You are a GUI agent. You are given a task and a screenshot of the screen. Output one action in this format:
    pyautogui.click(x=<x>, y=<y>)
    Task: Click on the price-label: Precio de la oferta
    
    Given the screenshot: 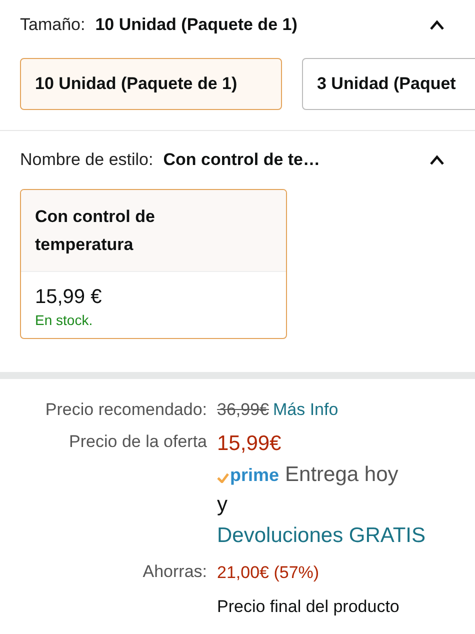 What is the action you would take?
    pyautogui.click(x=137, y=442)
    